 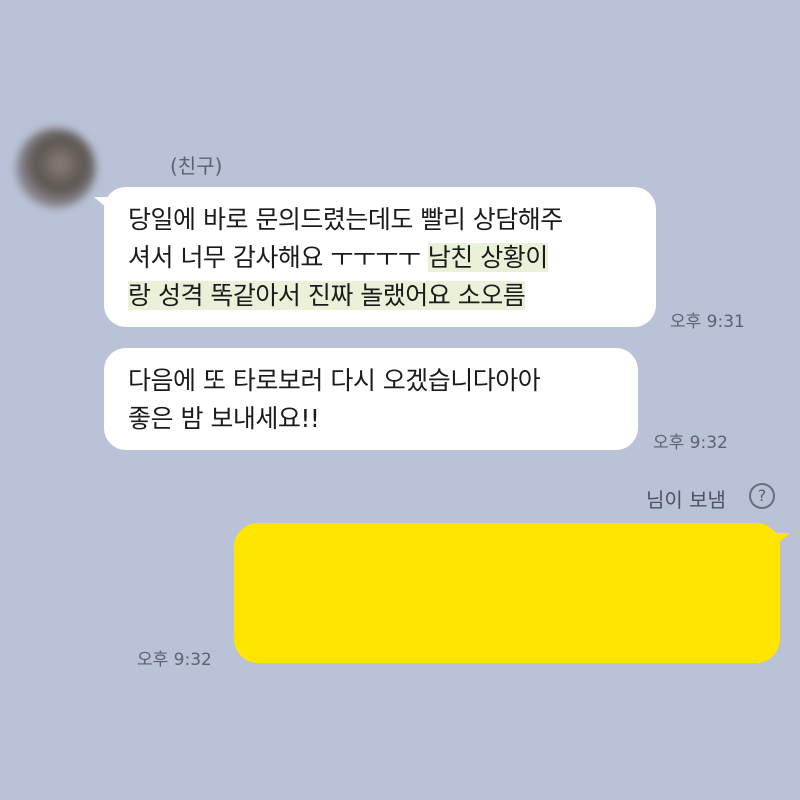 What do you see at coordinates (371, 399) in the screenshot?
I see `received-message-bubble: 다음에 또 타로보러 다시 오겠습니다아아 좋은 밤 보내세요!!` at bounding box center [371, 399].